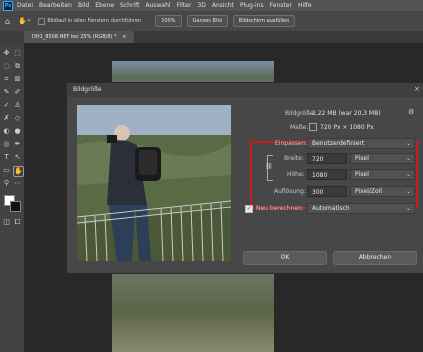 This screenshot has width=423, height=352. Describe the element at coordinates (129, 5) in the screenshot. I see `menu-schrift: Schrift` at that location.